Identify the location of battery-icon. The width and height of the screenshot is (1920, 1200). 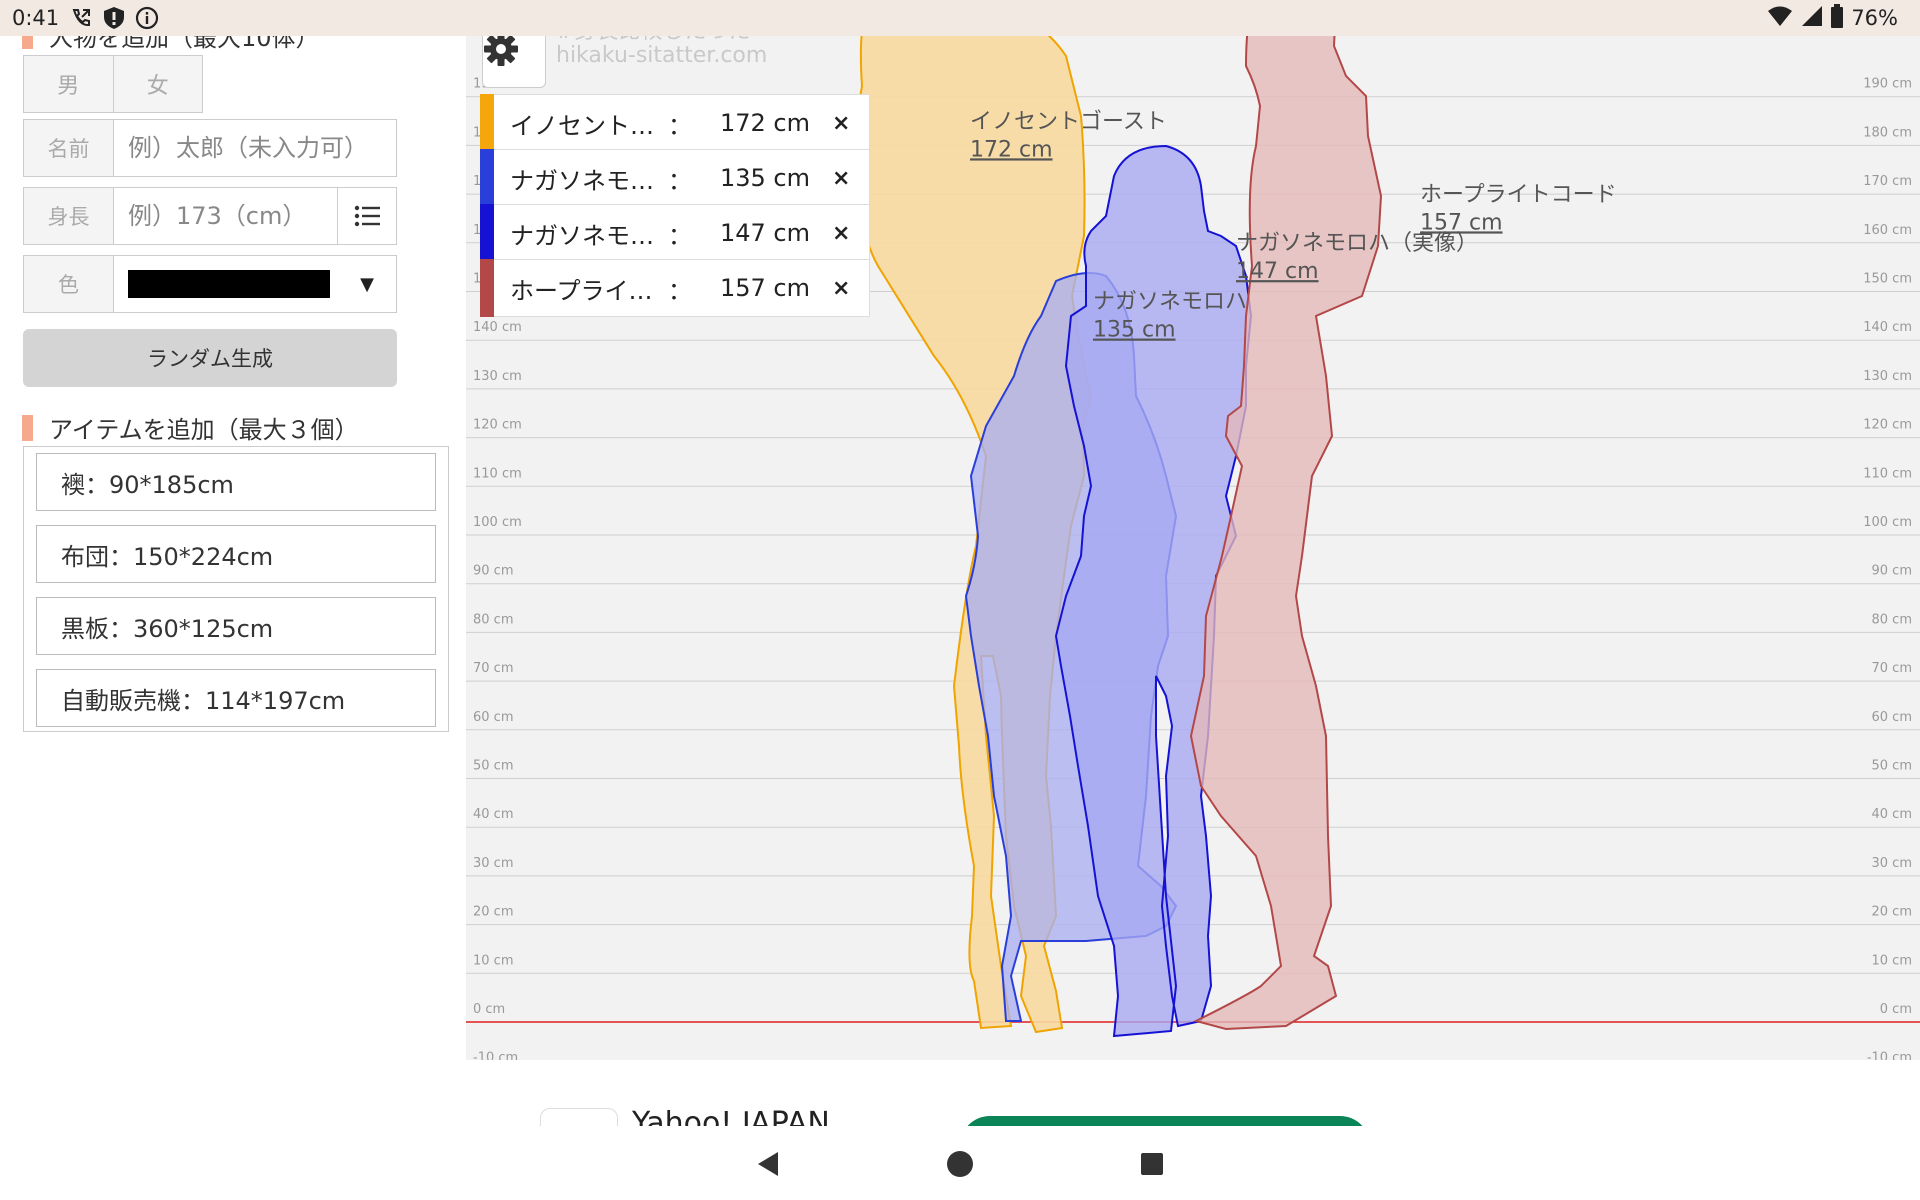
(1837, 18).